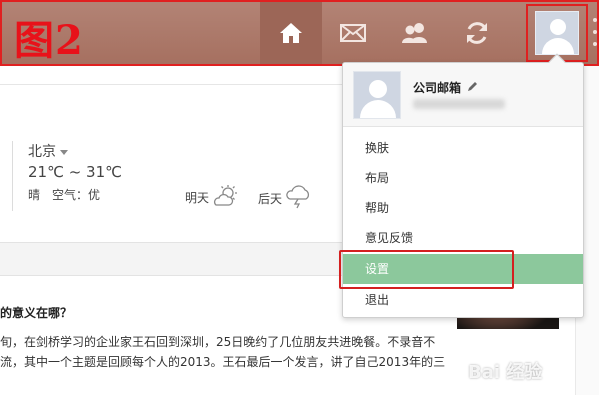 Image resolution: width=599 pixels, height=395 pixels. I want to click on weather-conditions: 晴 空气：优, so click(64, 194).